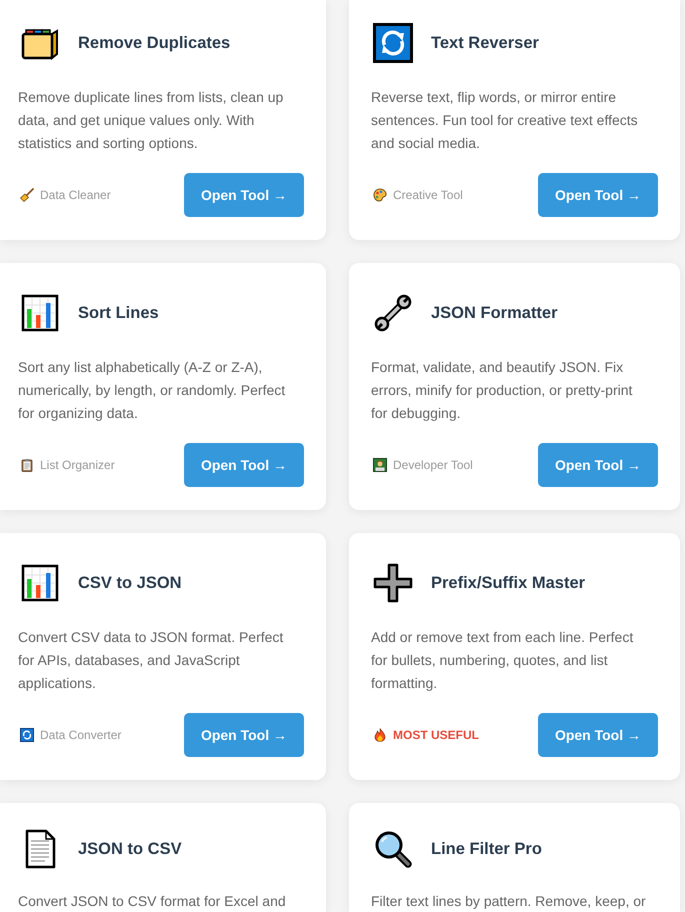  I want to click on highlight-label: MOST USEFUL, so click(436, 735).